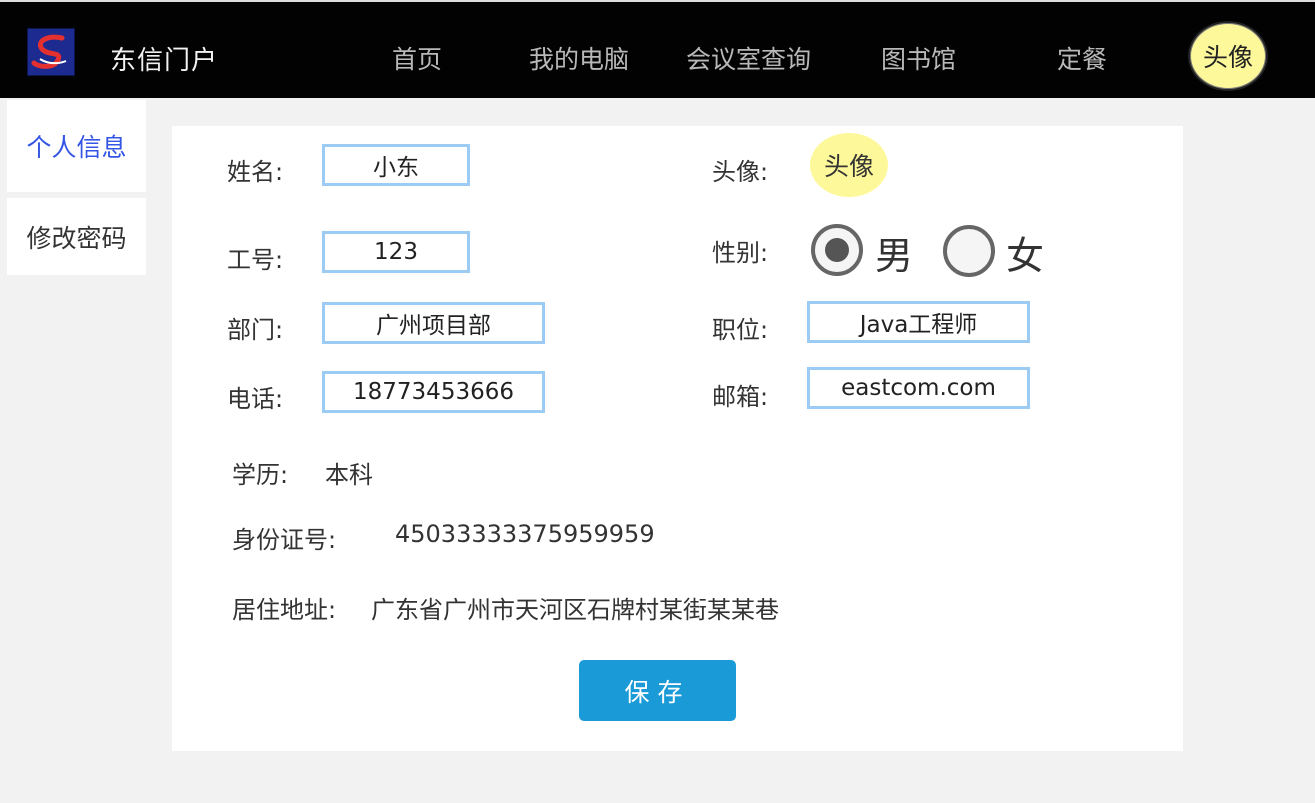 The image size is (1315, 803). What do you see at coordinates (918, 388) in the screenshot?
I see `email-field` at bounding box center [918, 388].